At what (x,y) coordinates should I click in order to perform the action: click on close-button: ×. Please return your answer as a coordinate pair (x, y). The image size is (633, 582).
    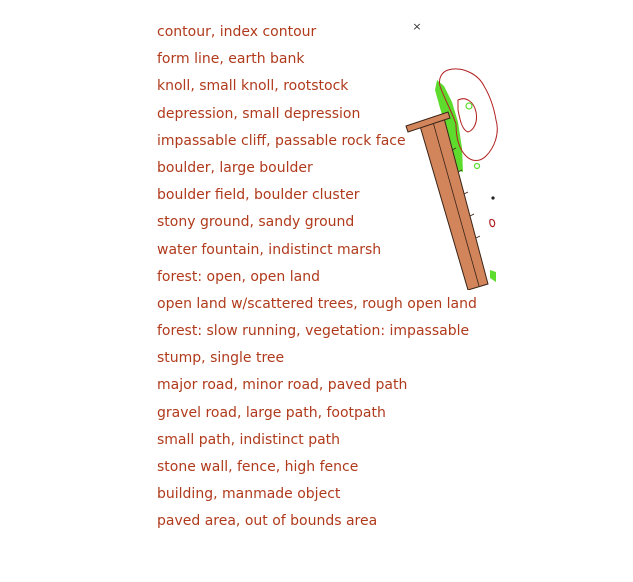
    Looking at the image, I should click on (417, 27).